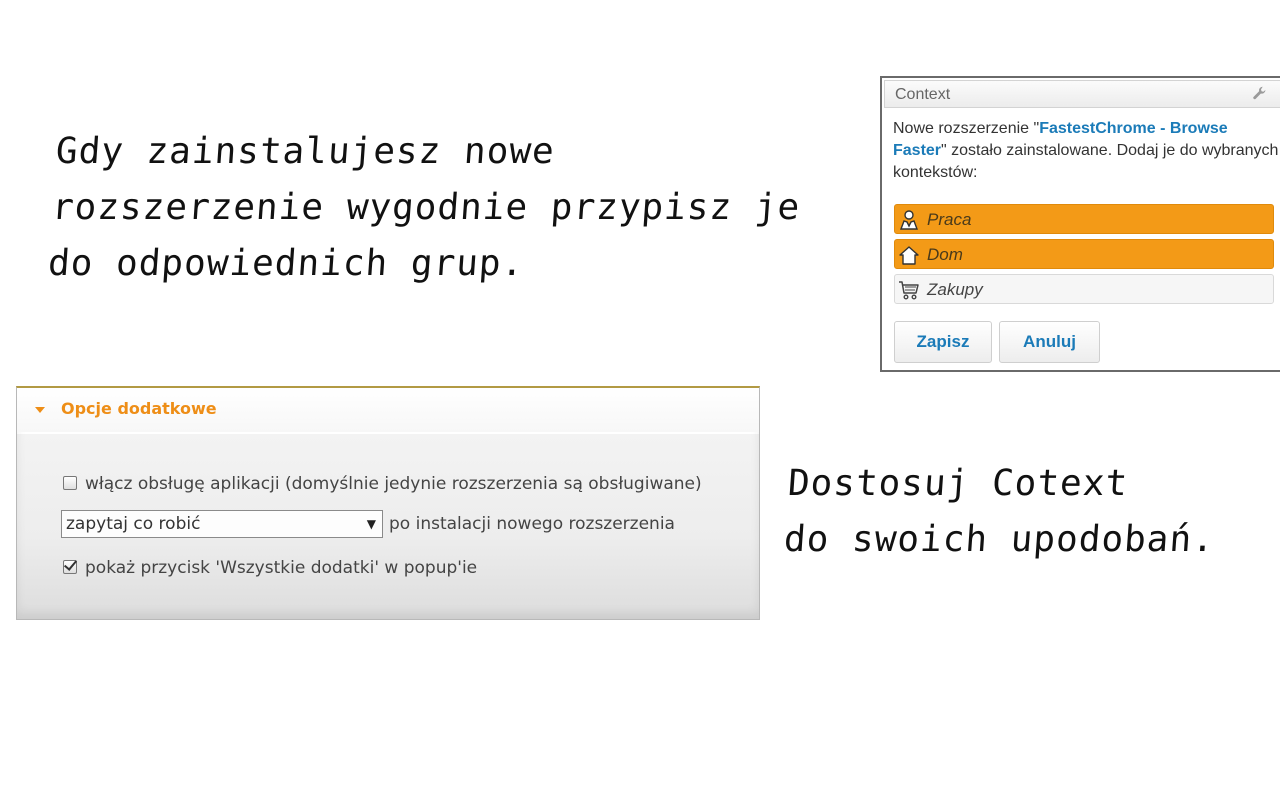  What do you see at coordinates (1001, 512) in the screenshot?
I see `caption-customize: Dostosuj Cotext do swoich upodobań.` at bounding box center [1001, 512].